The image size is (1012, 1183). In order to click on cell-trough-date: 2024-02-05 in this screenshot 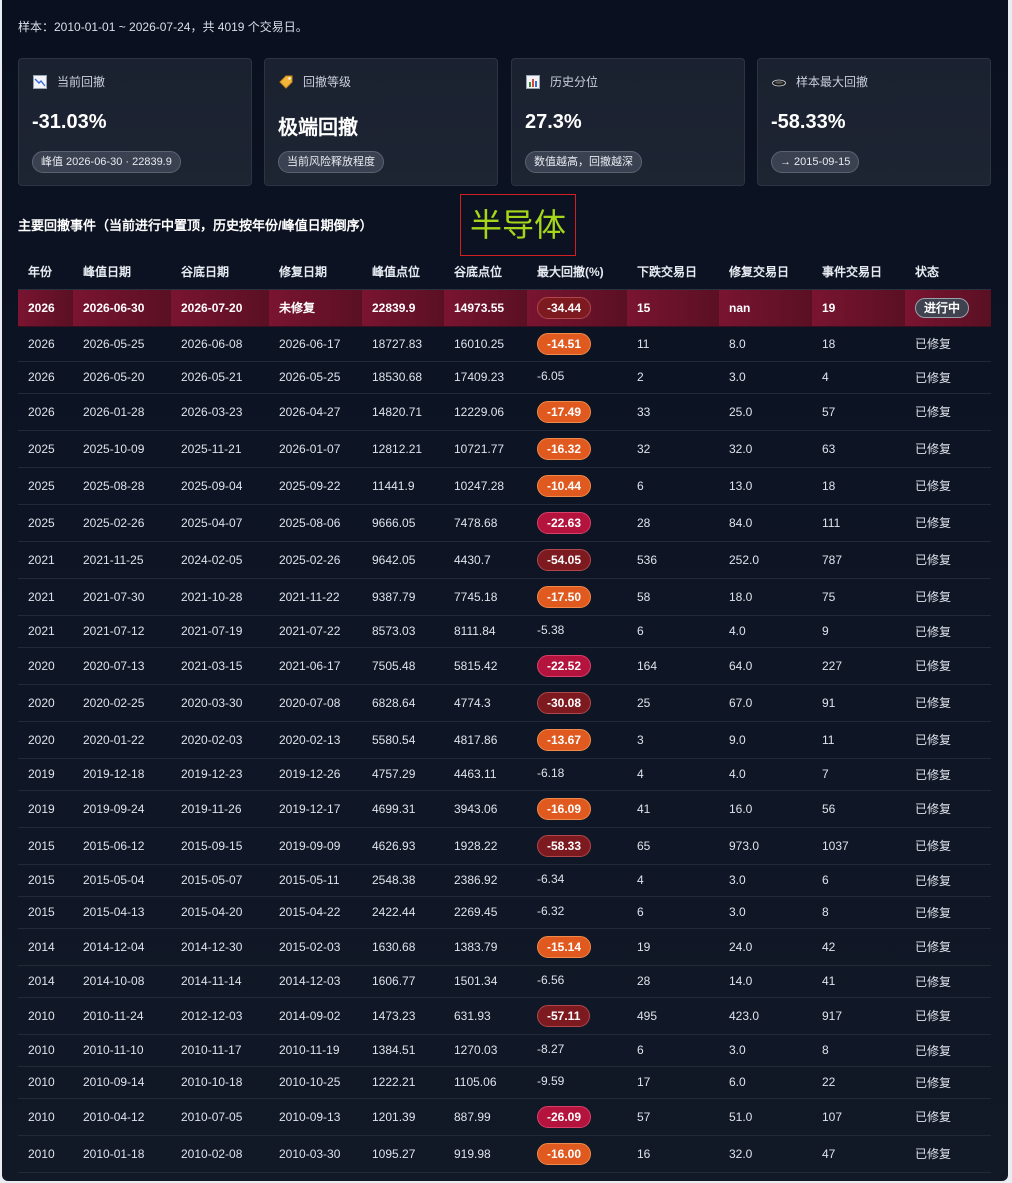, I will do `click(220, 560)`.